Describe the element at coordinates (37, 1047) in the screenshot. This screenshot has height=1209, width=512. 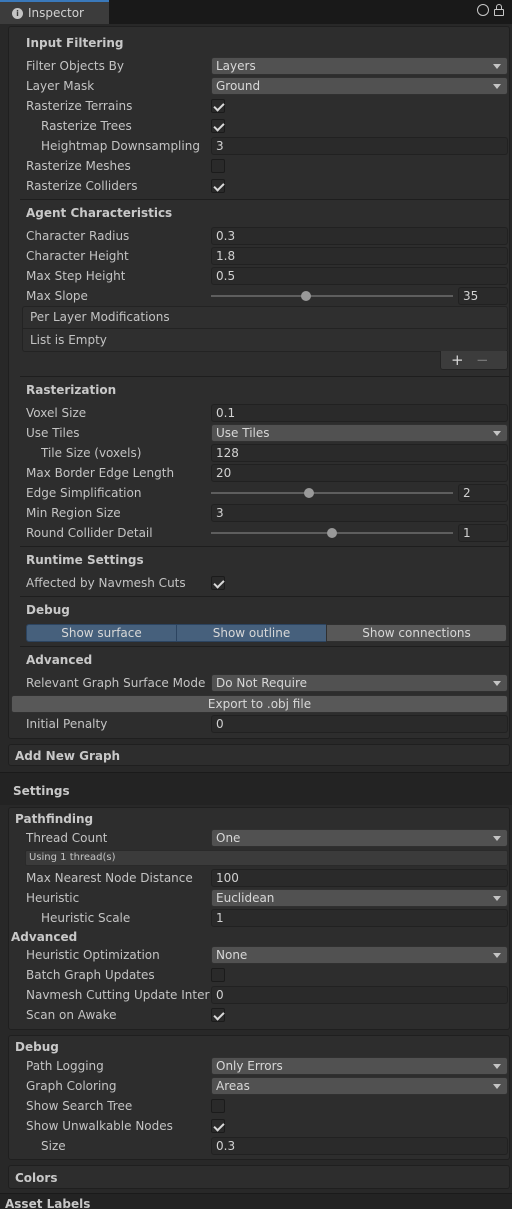
I see `settings-debug-header: Debug` at that location.